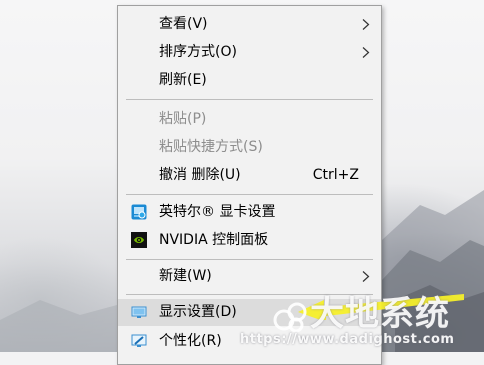 The image size is (484, 365). What do you see at coordinates (249, 24) in the screenshot?
I see `menu-item-view: 查看(V)` at bounding box center [249, 24].